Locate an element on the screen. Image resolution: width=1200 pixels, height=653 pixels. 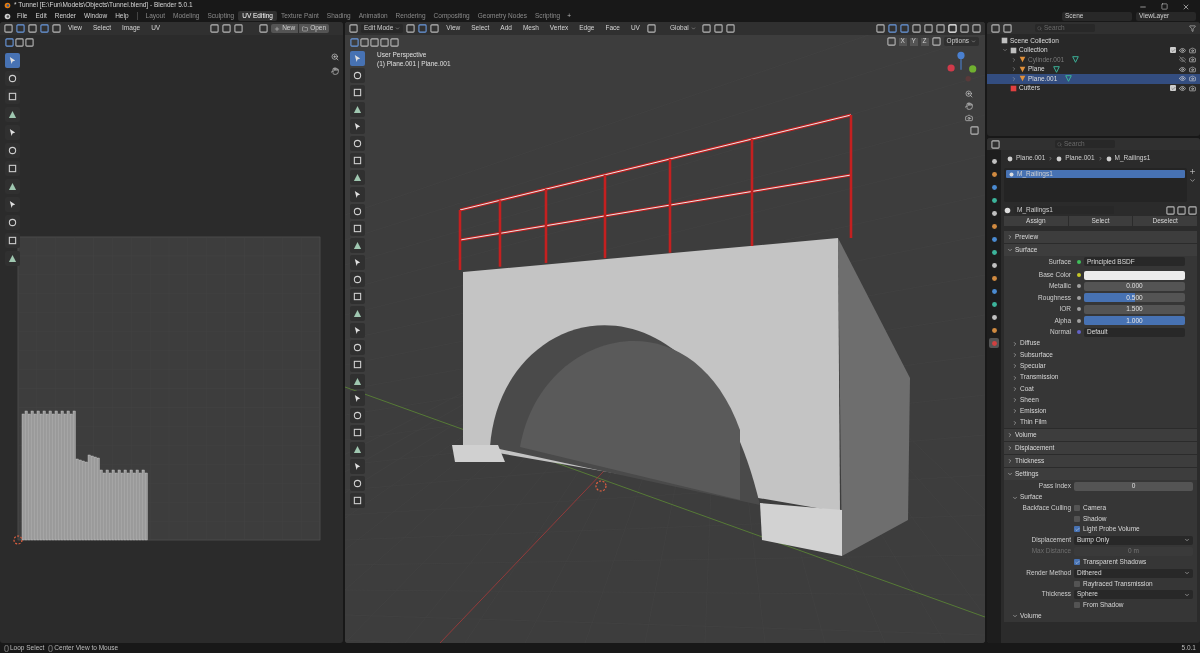
color-swatch is located at coordinates (1134, 275).